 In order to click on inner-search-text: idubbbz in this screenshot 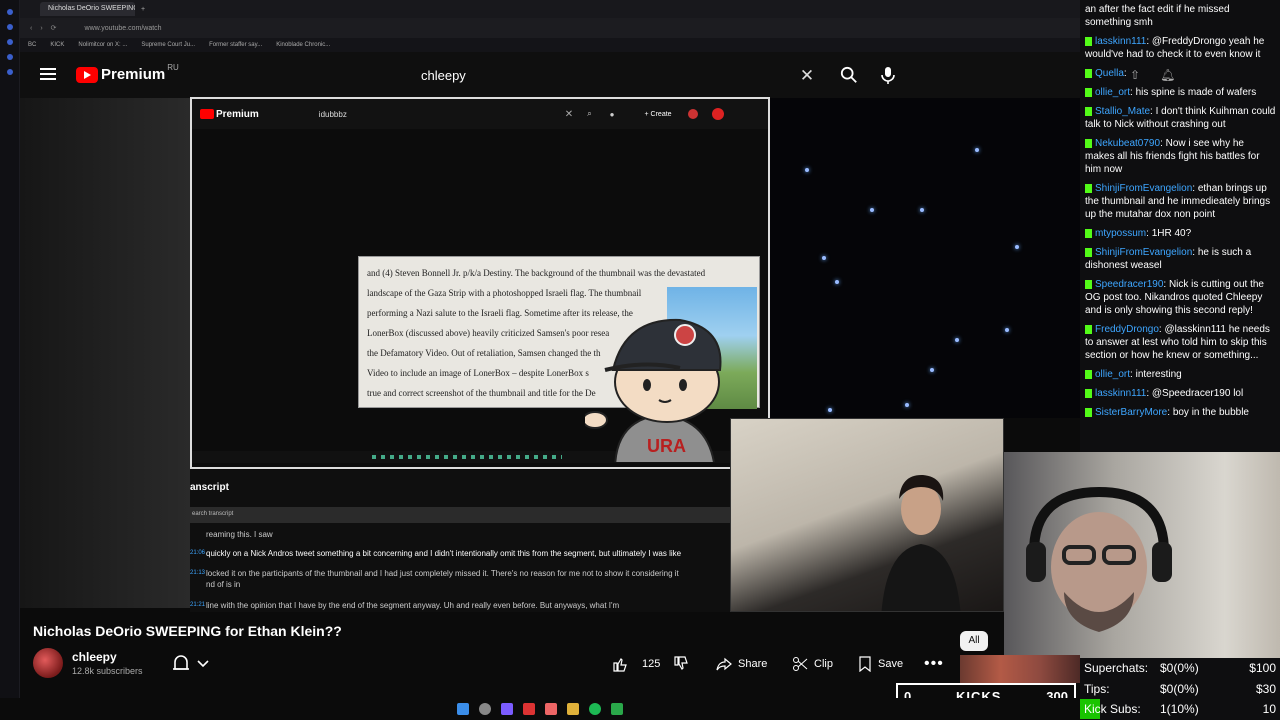, I will do `click(332, 114)`.